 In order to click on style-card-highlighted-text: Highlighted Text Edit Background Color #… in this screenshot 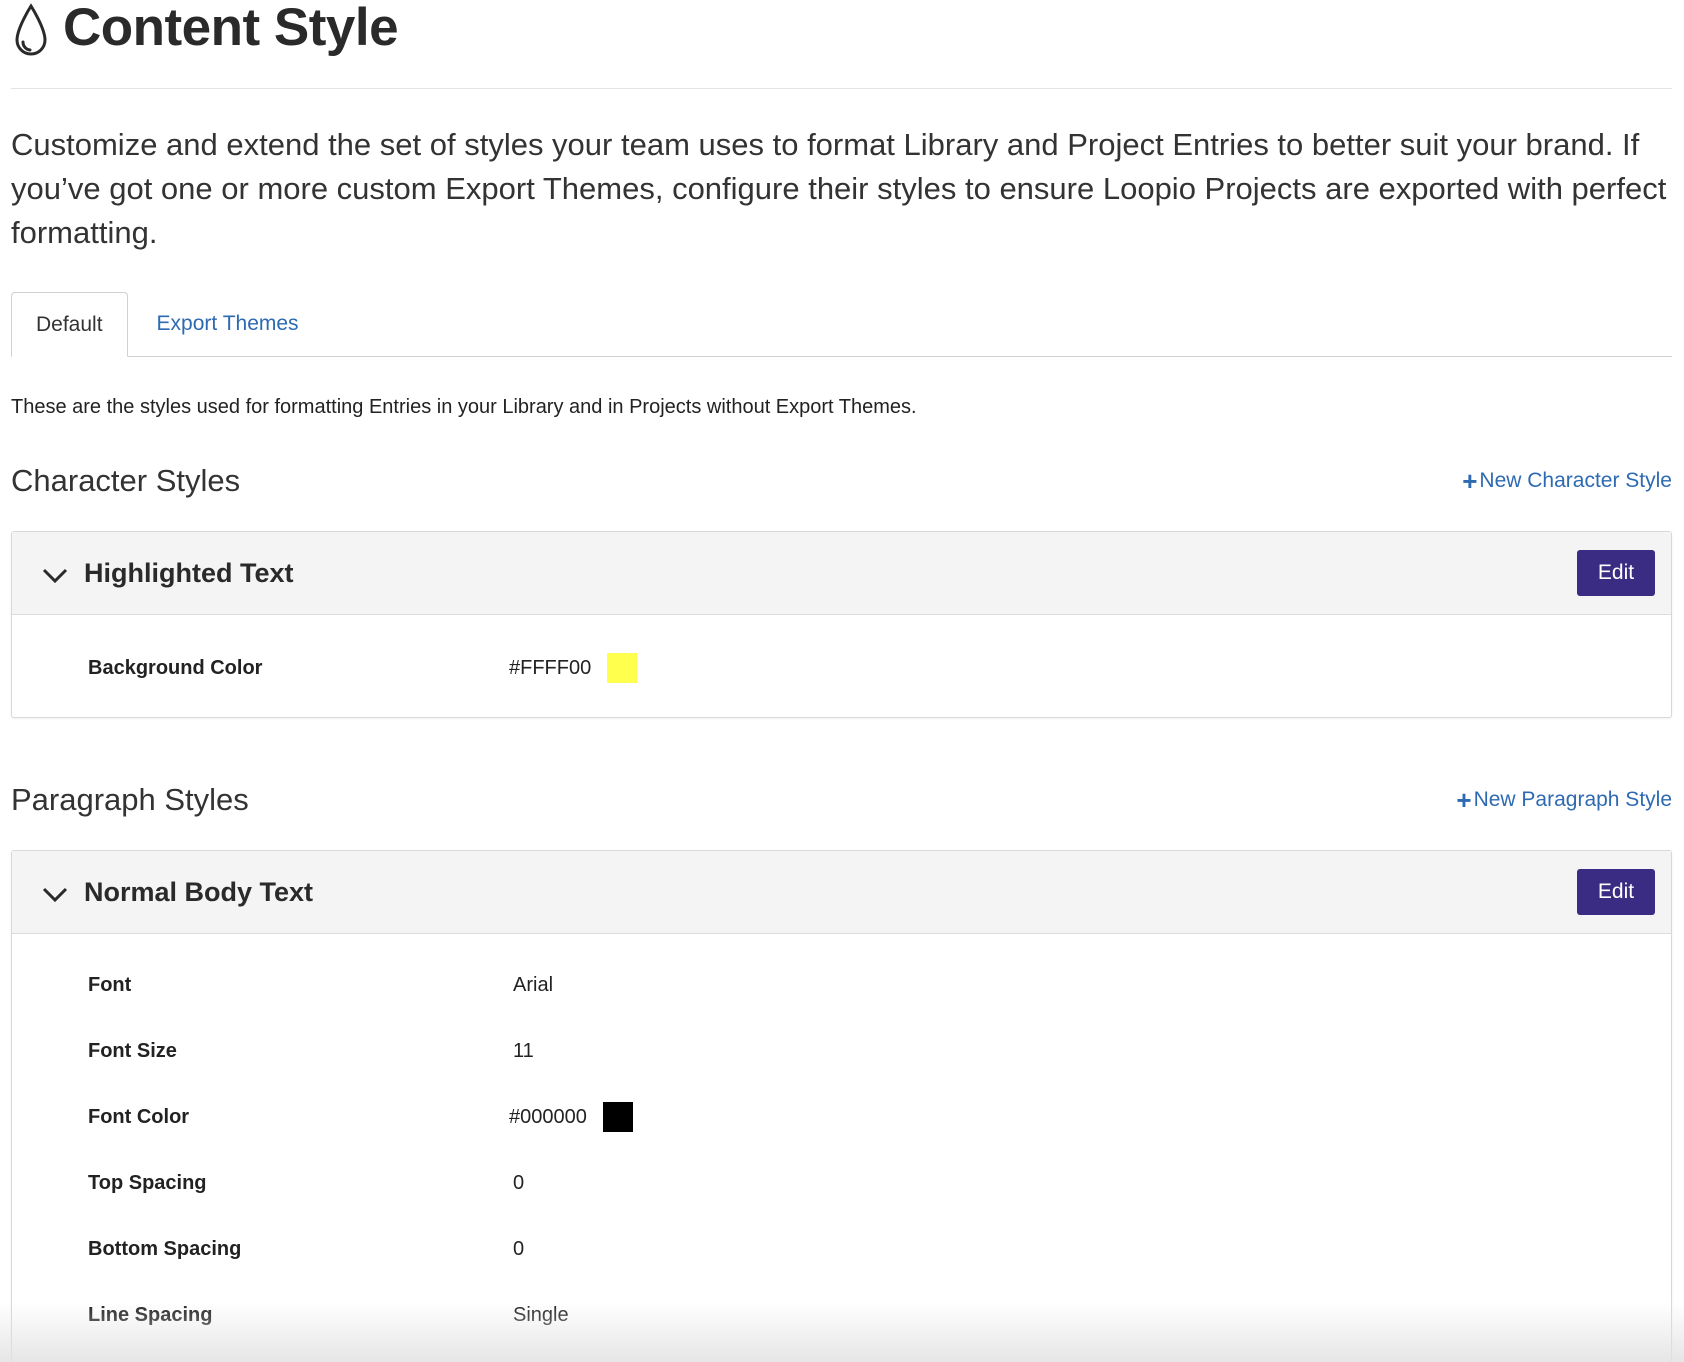, I will do `click(841, 624)`.